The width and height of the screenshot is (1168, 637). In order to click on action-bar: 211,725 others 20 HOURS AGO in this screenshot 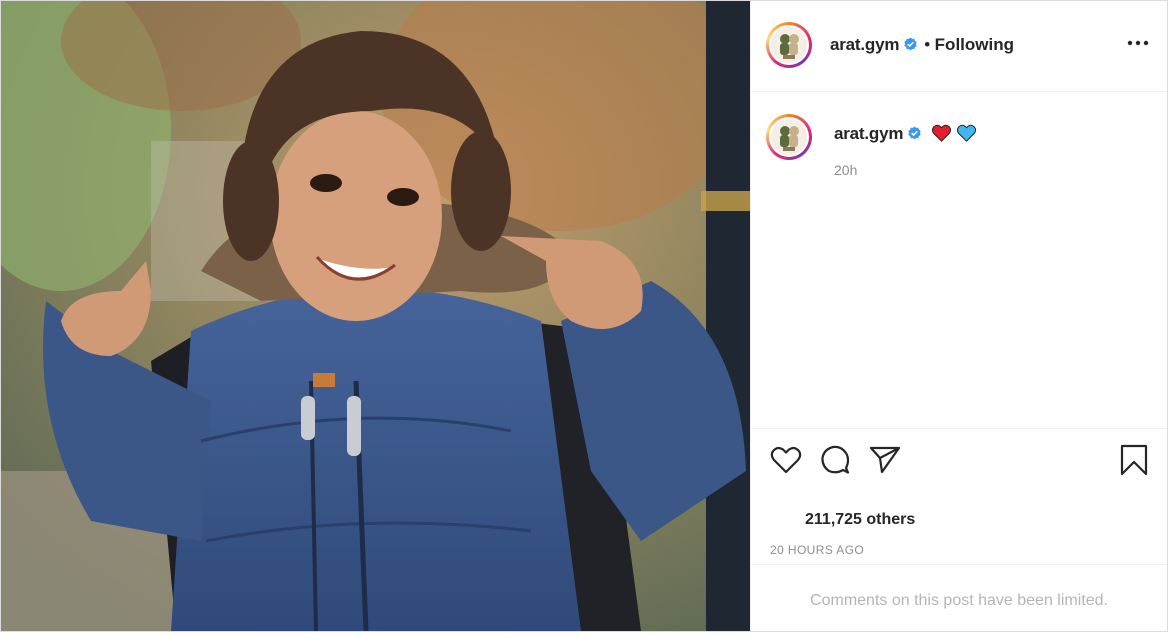, I will do `click(959, 496)`.